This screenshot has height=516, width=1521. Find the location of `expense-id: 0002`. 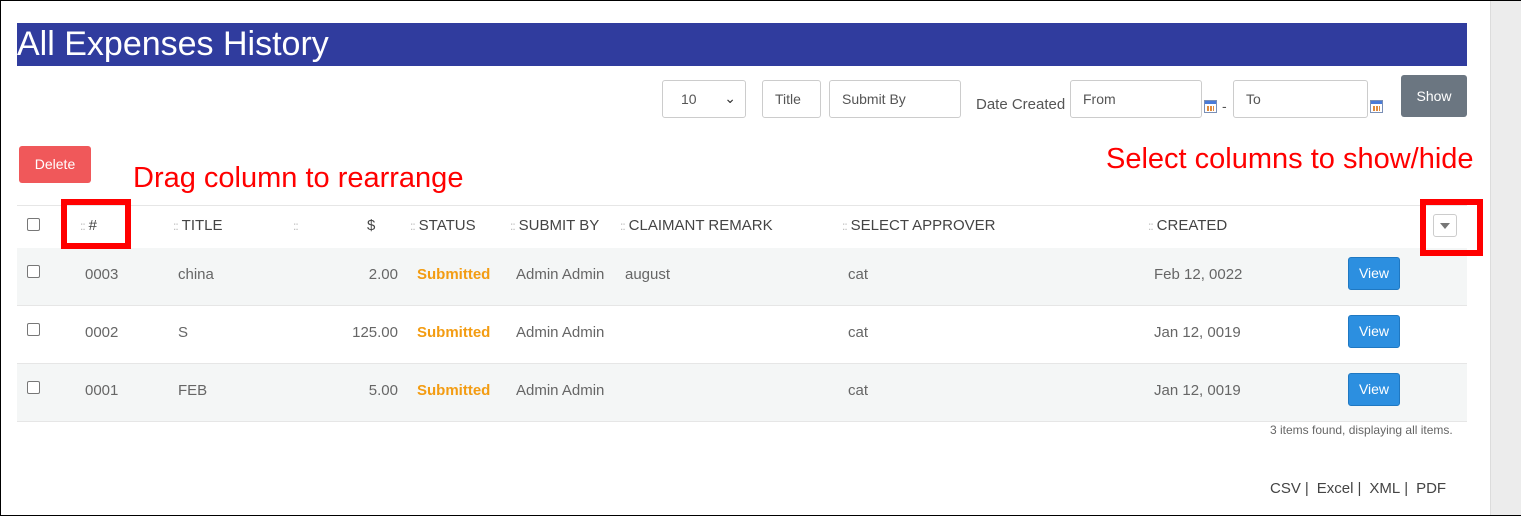

expense-id: 0002 is located at coordinates (102, 332).